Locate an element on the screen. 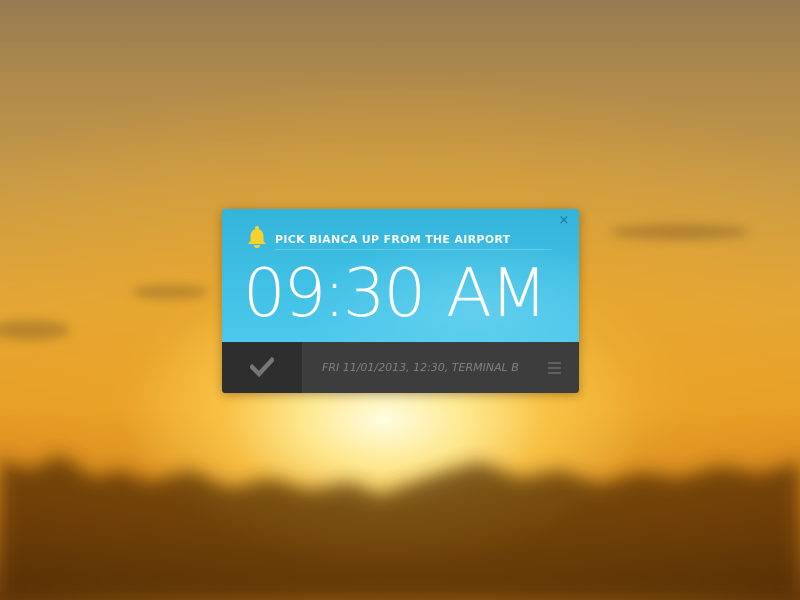 The image size is (800, 600). title-divider is located at coordinates (413, 249).